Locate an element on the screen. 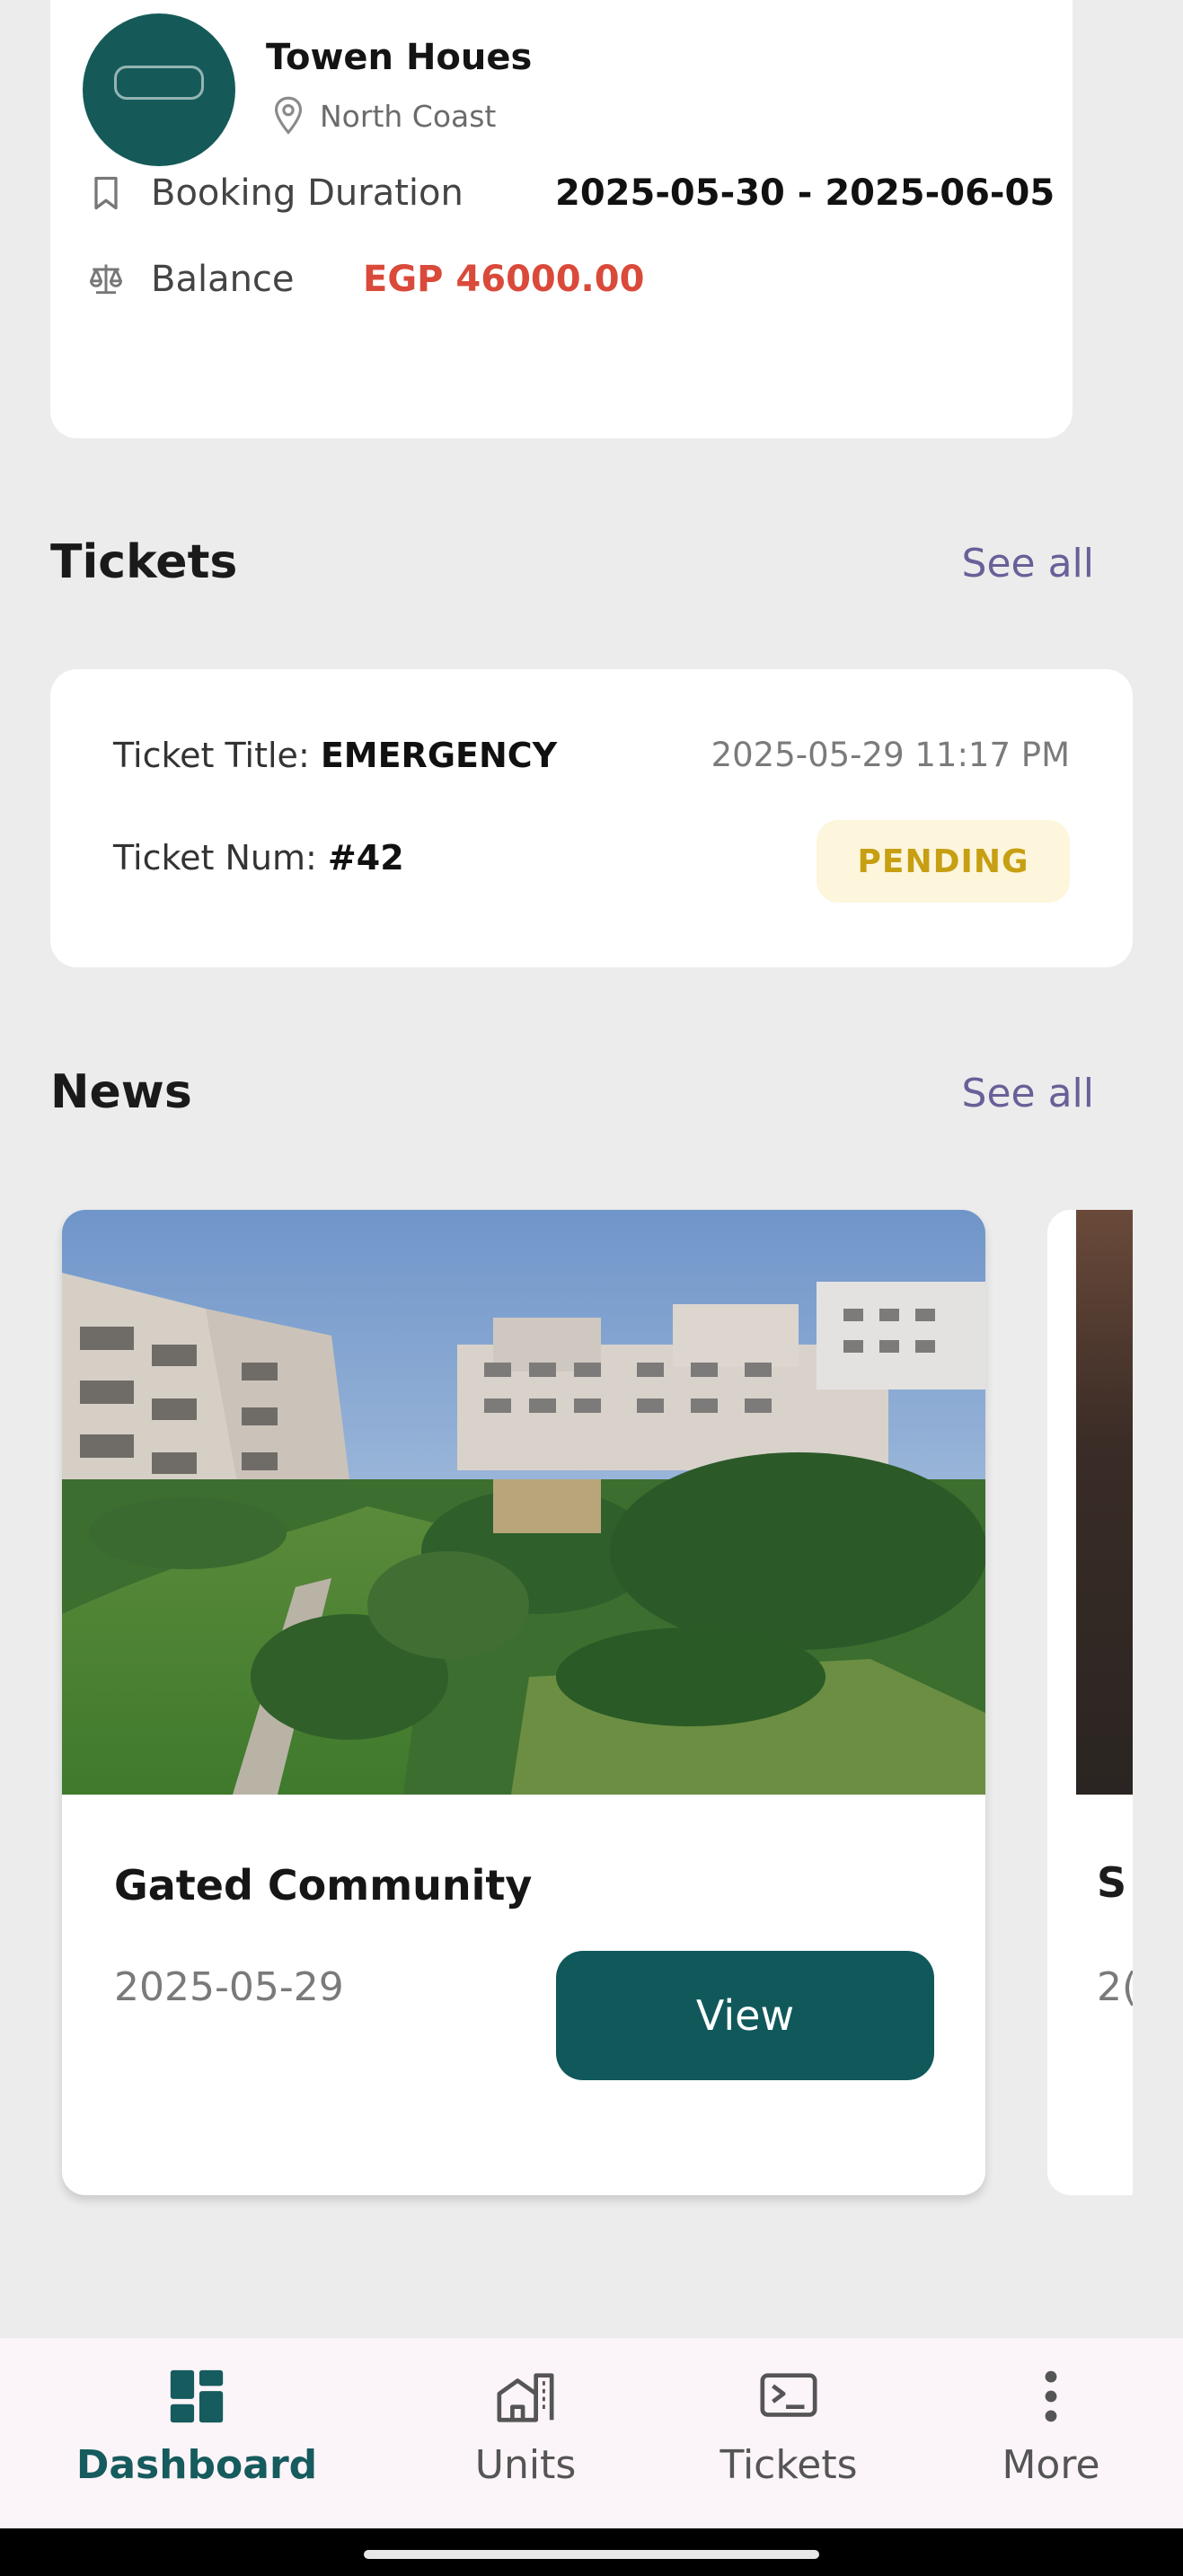 The width and height of the screenshot is (1183, 2576). balance-row: Balance is located at coordinates (190, 279).